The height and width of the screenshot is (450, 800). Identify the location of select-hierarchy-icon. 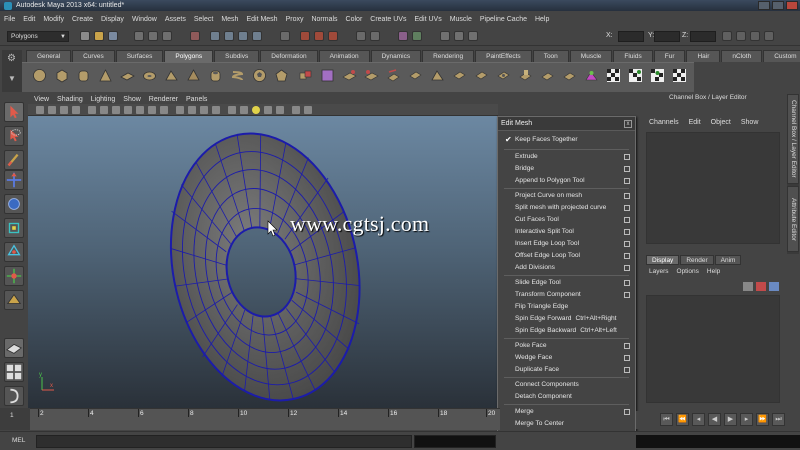
(139, 36).